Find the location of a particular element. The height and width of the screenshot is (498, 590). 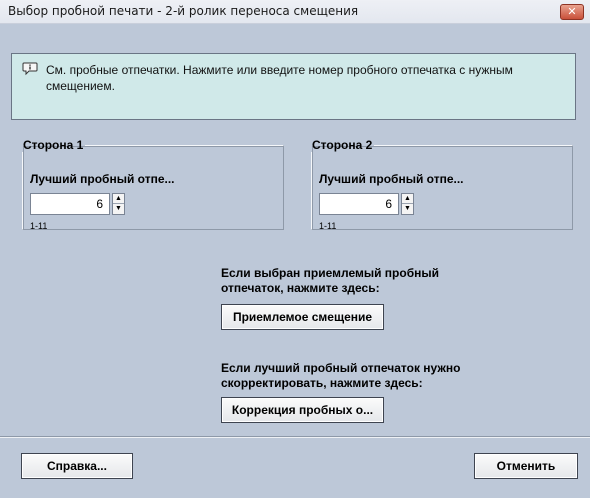

side-2-spinner: ▲ ▼ is located at coordinates (407, 204).